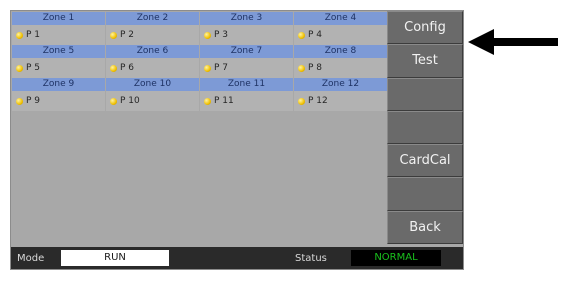  I want to click on zone-point: P 11, so click(224, 101).